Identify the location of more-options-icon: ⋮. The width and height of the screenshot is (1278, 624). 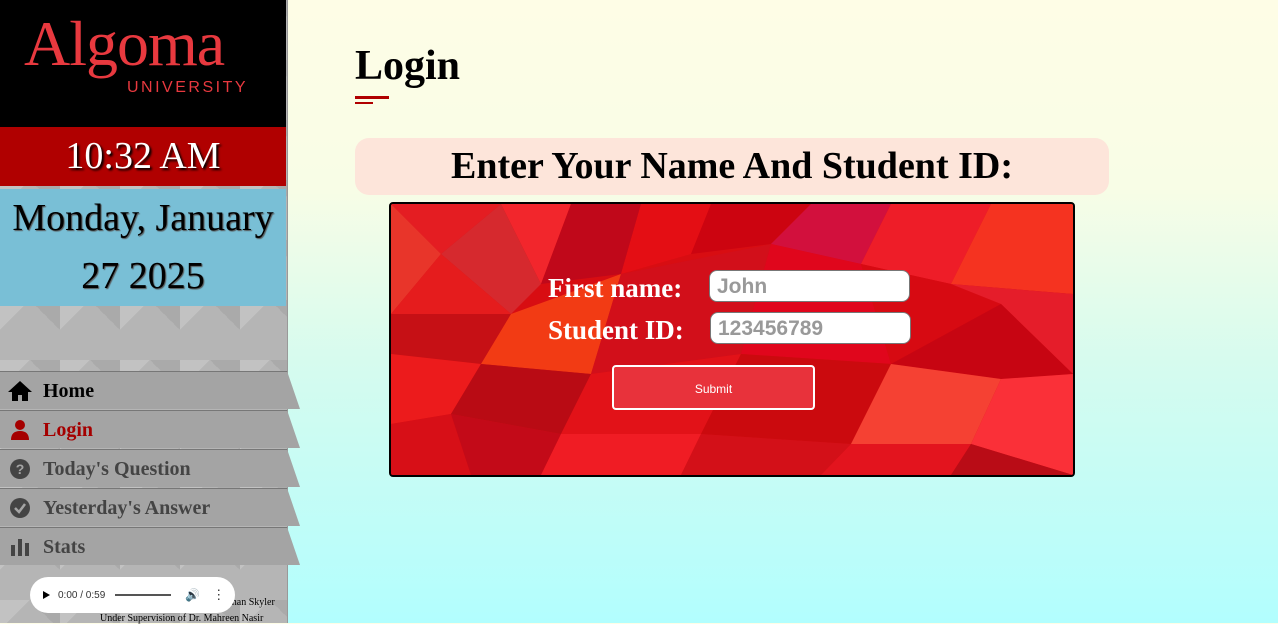
(218, 595).